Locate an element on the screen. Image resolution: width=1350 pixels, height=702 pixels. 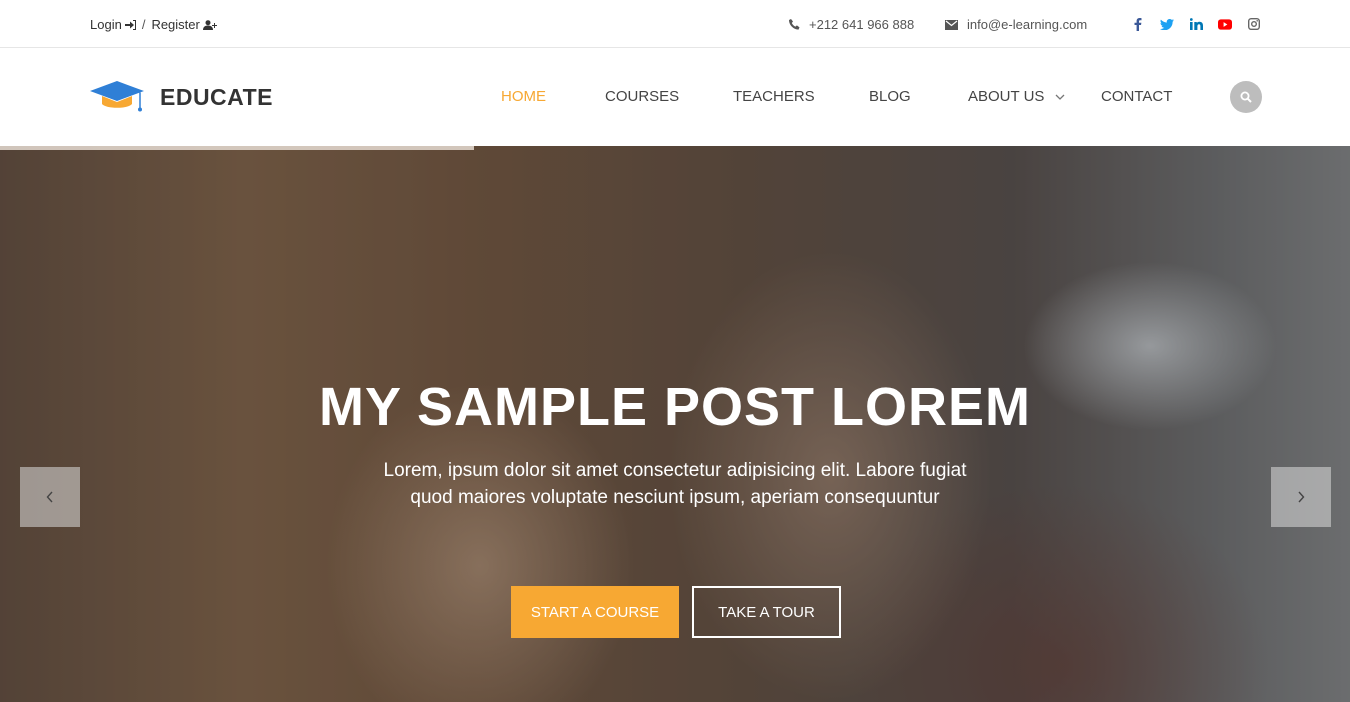
auth-links: Login / Register is located at coordinates (153, 24).